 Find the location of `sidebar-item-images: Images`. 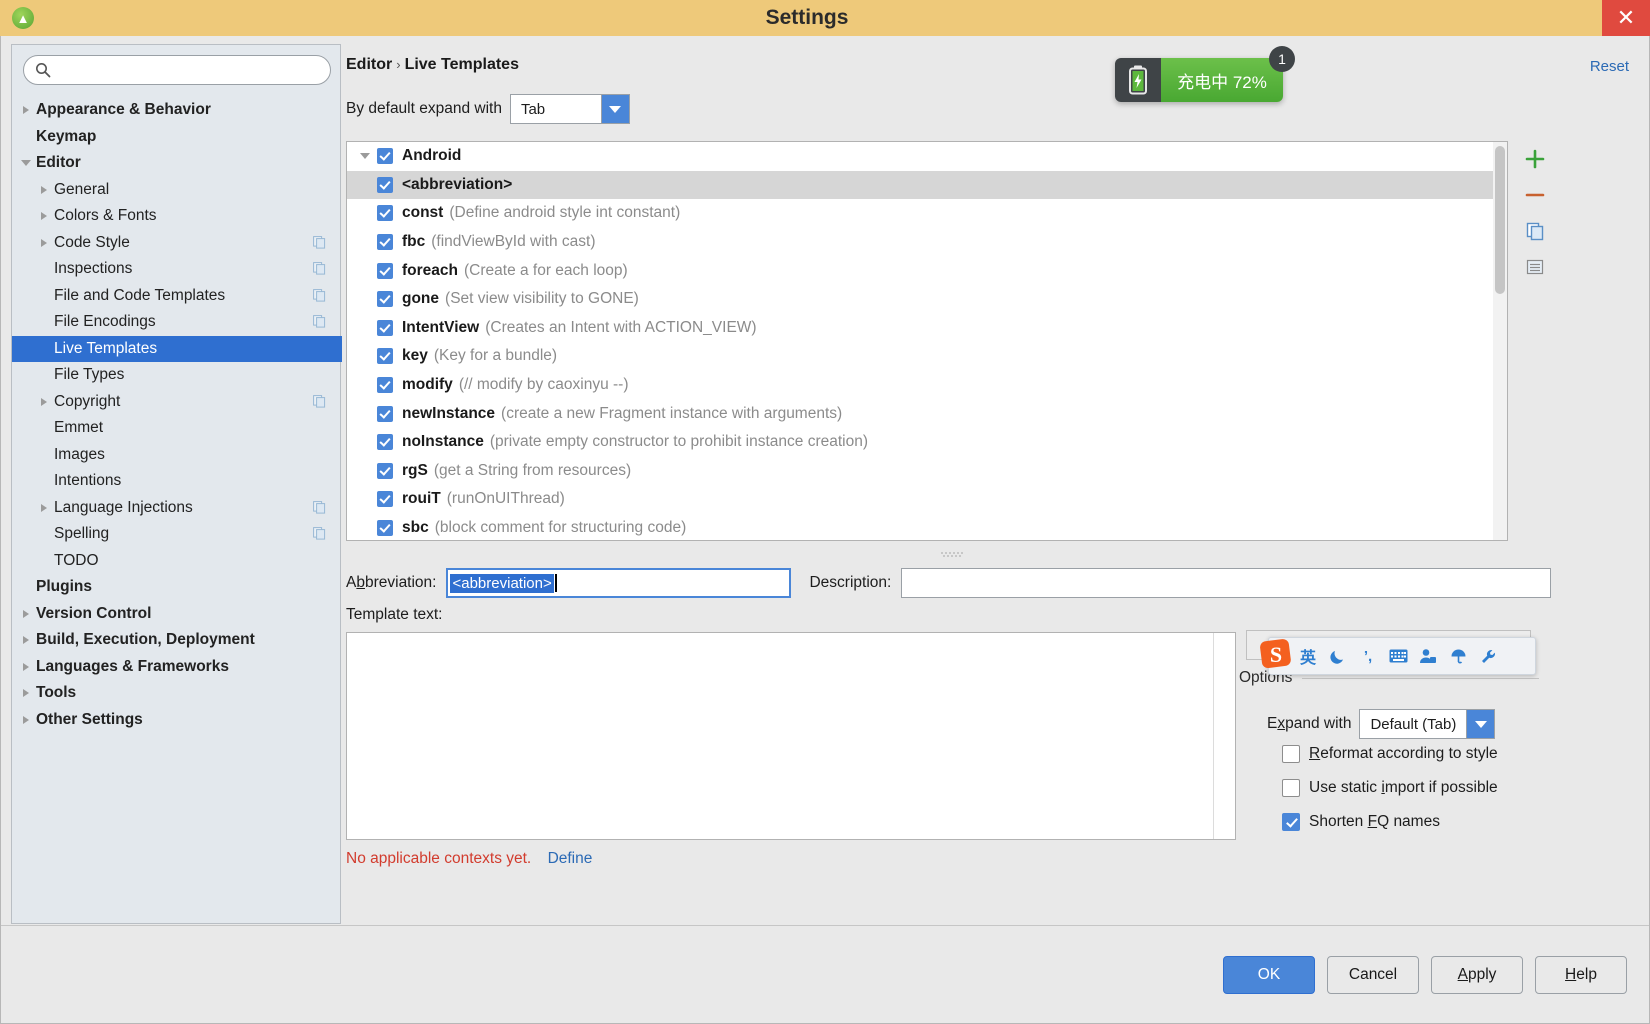

sidebar-item-images: Images is located at coordinates (177, 455).